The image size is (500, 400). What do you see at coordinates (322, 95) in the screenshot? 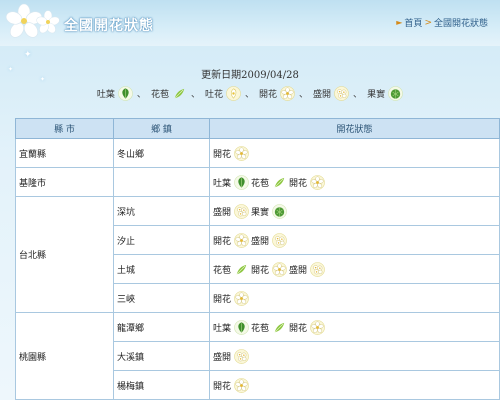
I see `legend-label: 盛開` at bounding box center [322, 95].